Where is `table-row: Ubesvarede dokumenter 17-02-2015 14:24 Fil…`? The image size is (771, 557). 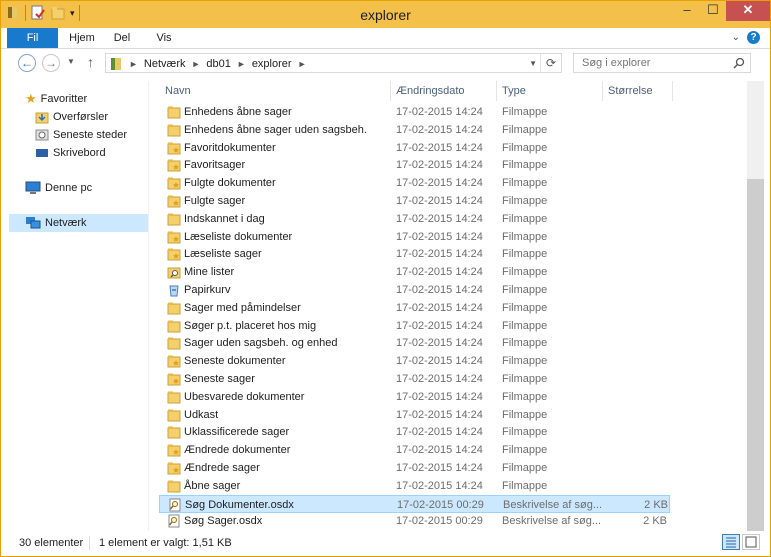
table-row: Ubesvarede dokumenter 17-02-2015 14:24 Fil… is located at coordinates (414, 397).